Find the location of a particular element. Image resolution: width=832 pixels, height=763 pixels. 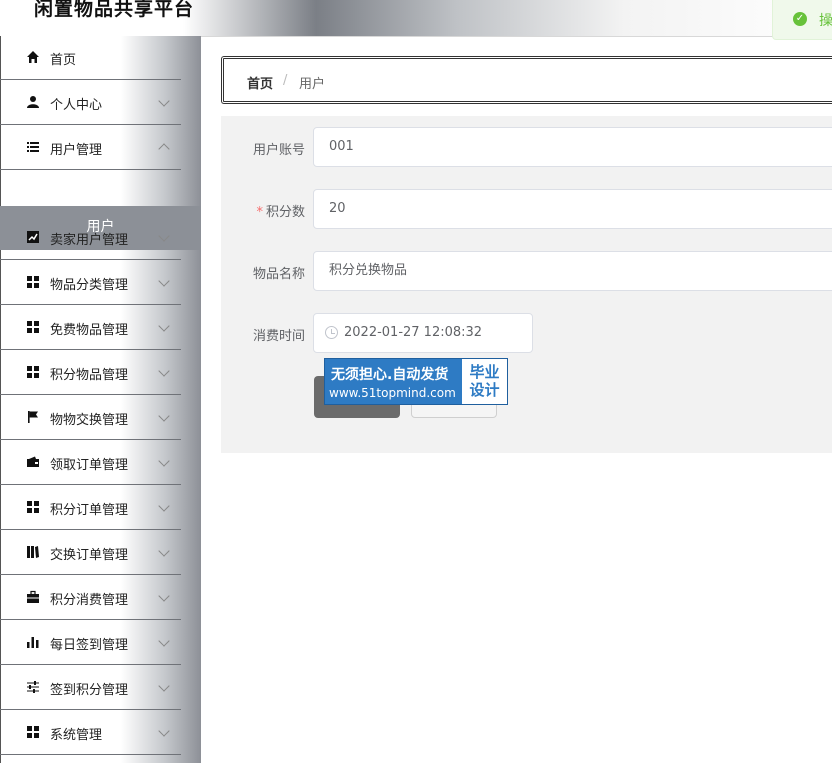

flag-icon is located at coordinates (33, 417).